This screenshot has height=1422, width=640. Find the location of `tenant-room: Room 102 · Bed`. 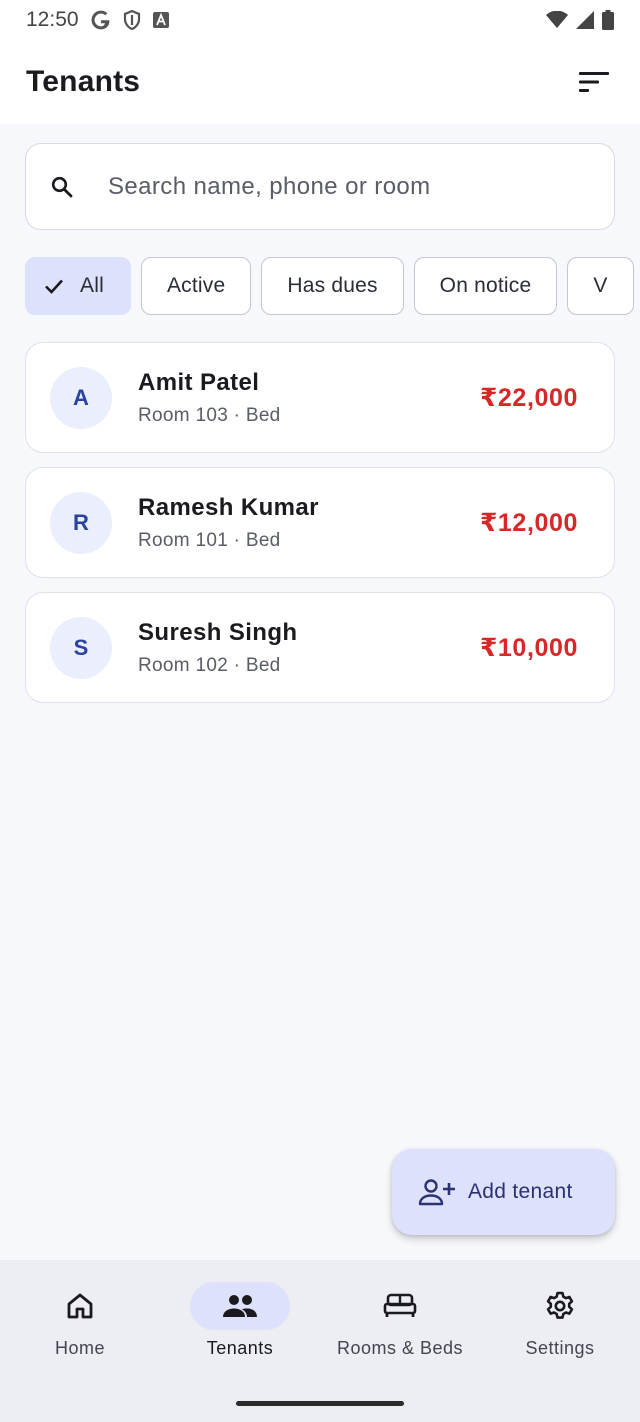

tenant-room: Room 102 · Bed is located at coordinates (209, 665).